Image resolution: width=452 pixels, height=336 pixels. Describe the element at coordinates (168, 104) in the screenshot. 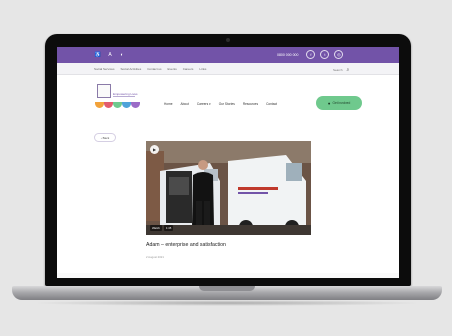

I see `nav-item-home: Home` at that location.